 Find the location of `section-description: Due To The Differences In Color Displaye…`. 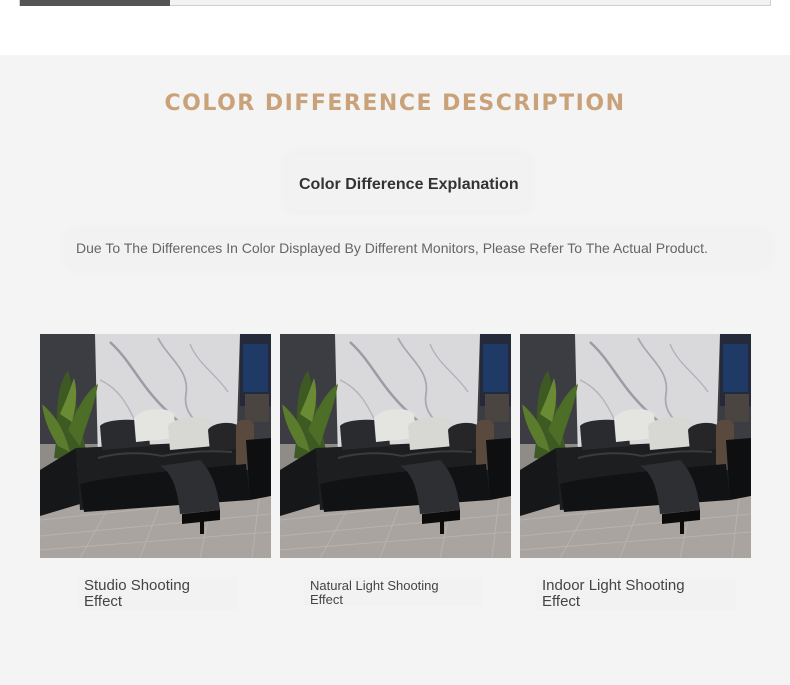

section-description: Due To The Differences In Color Displaye… is located at coordinates (418, 249).